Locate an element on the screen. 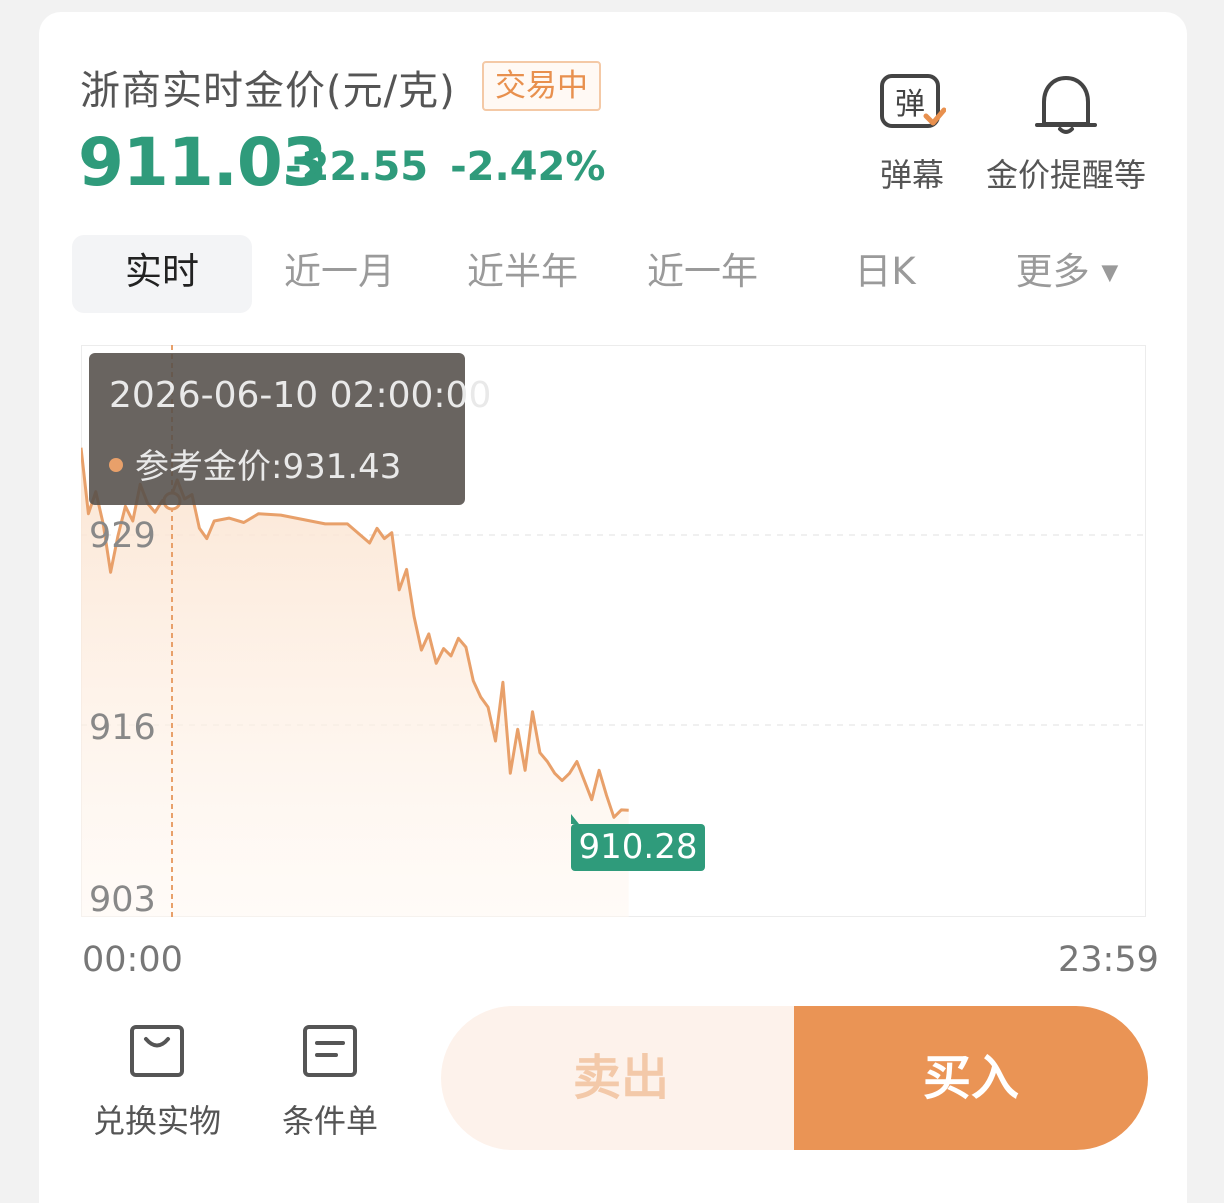 The image size is (1224, 1203). chevron-down-icon: ▼ is located at coordinates (1110, 273).